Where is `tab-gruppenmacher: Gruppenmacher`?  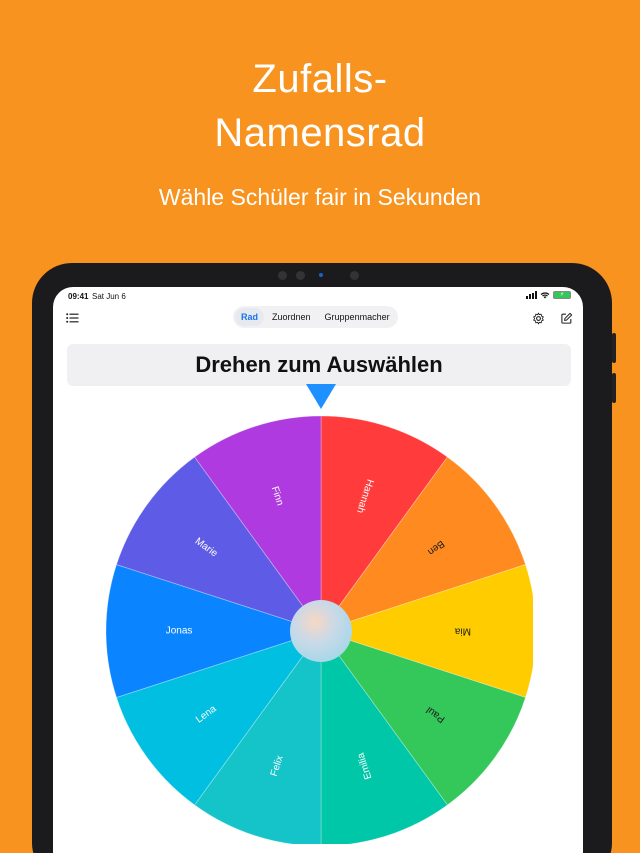
tab-gruppenmacher: Gruppenmacher is located at coordinates (357, 317).